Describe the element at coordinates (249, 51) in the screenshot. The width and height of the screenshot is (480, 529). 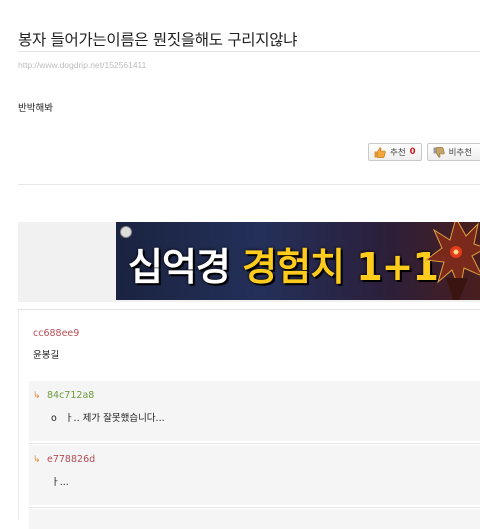
I see `title-divider` at that location.